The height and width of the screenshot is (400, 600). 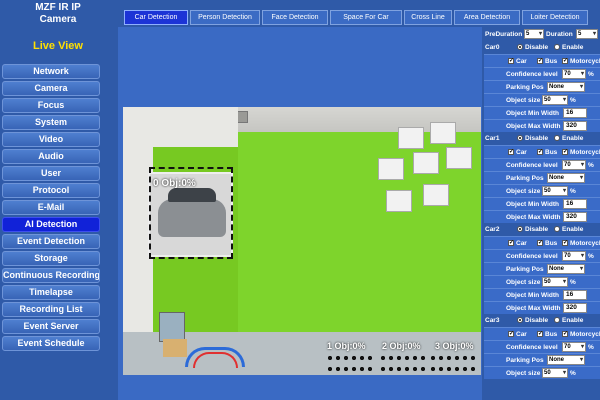 What do you see at coordinates (573, 320) in the screenshot?
I see `car3-enable-label: Enable` at bounding box center [573, 320].